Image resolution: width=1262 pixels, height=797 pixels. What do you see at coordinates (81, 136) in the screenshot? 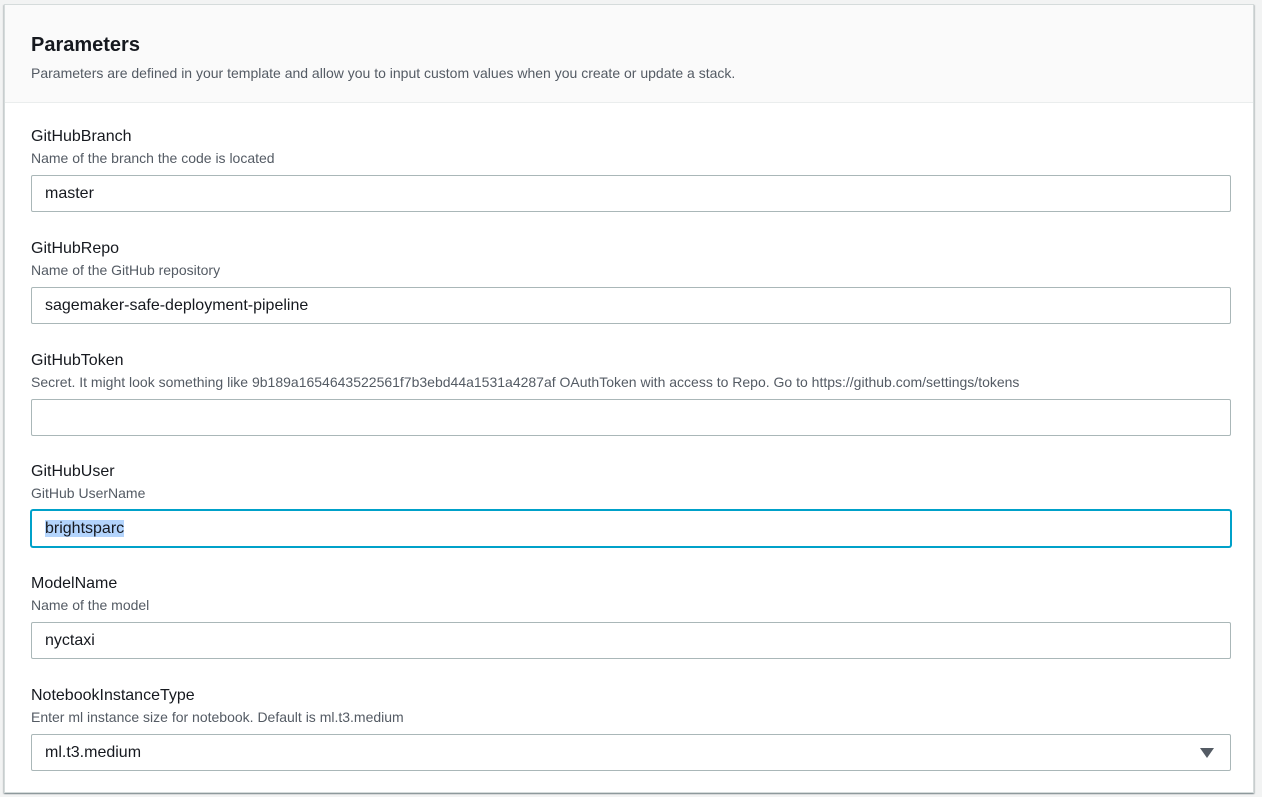
I see `param-label: GitHubBranch` at bounding box center [81, 136].